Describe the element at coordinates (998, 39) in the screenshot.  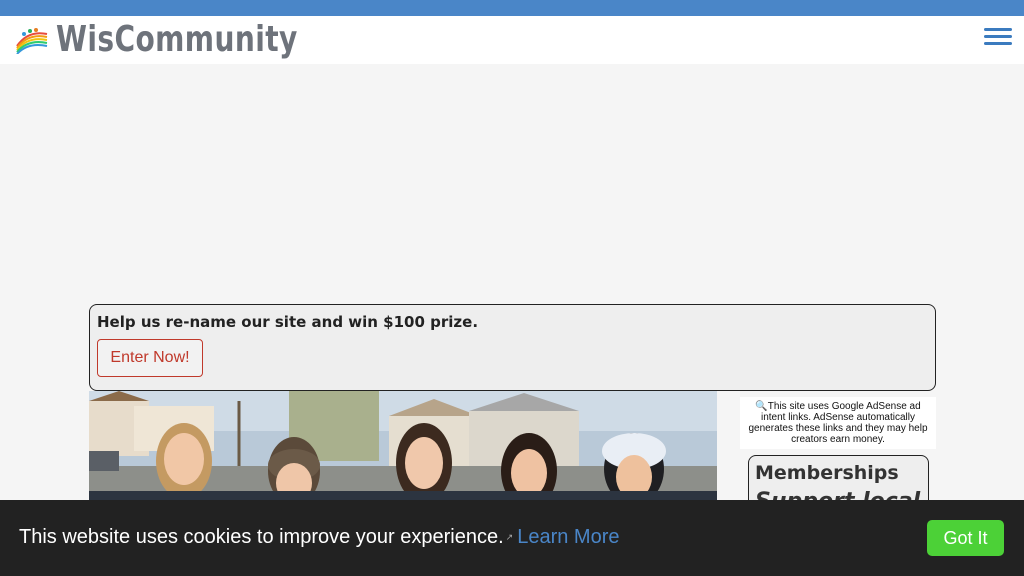
I see `hamburger-menu-icon` at that location.